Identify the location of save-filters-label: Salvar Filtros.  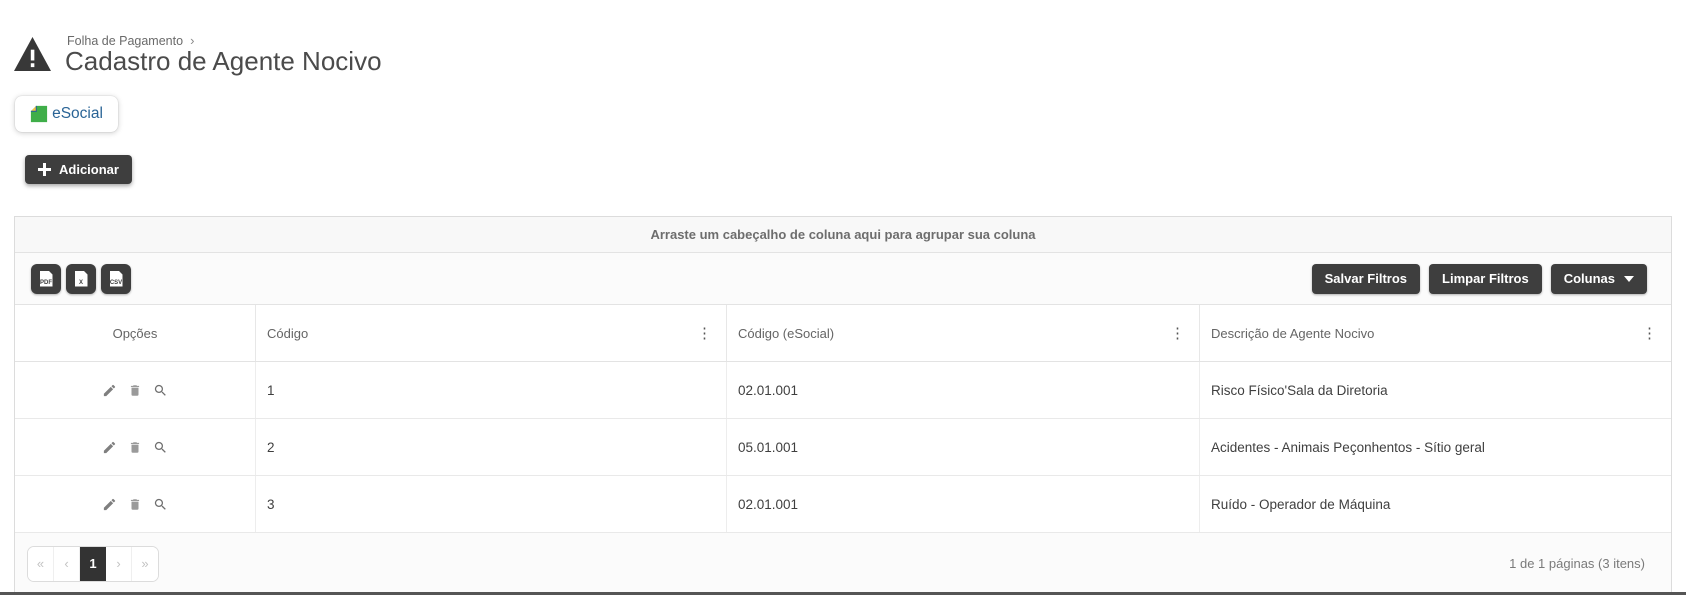
(1366, 278).